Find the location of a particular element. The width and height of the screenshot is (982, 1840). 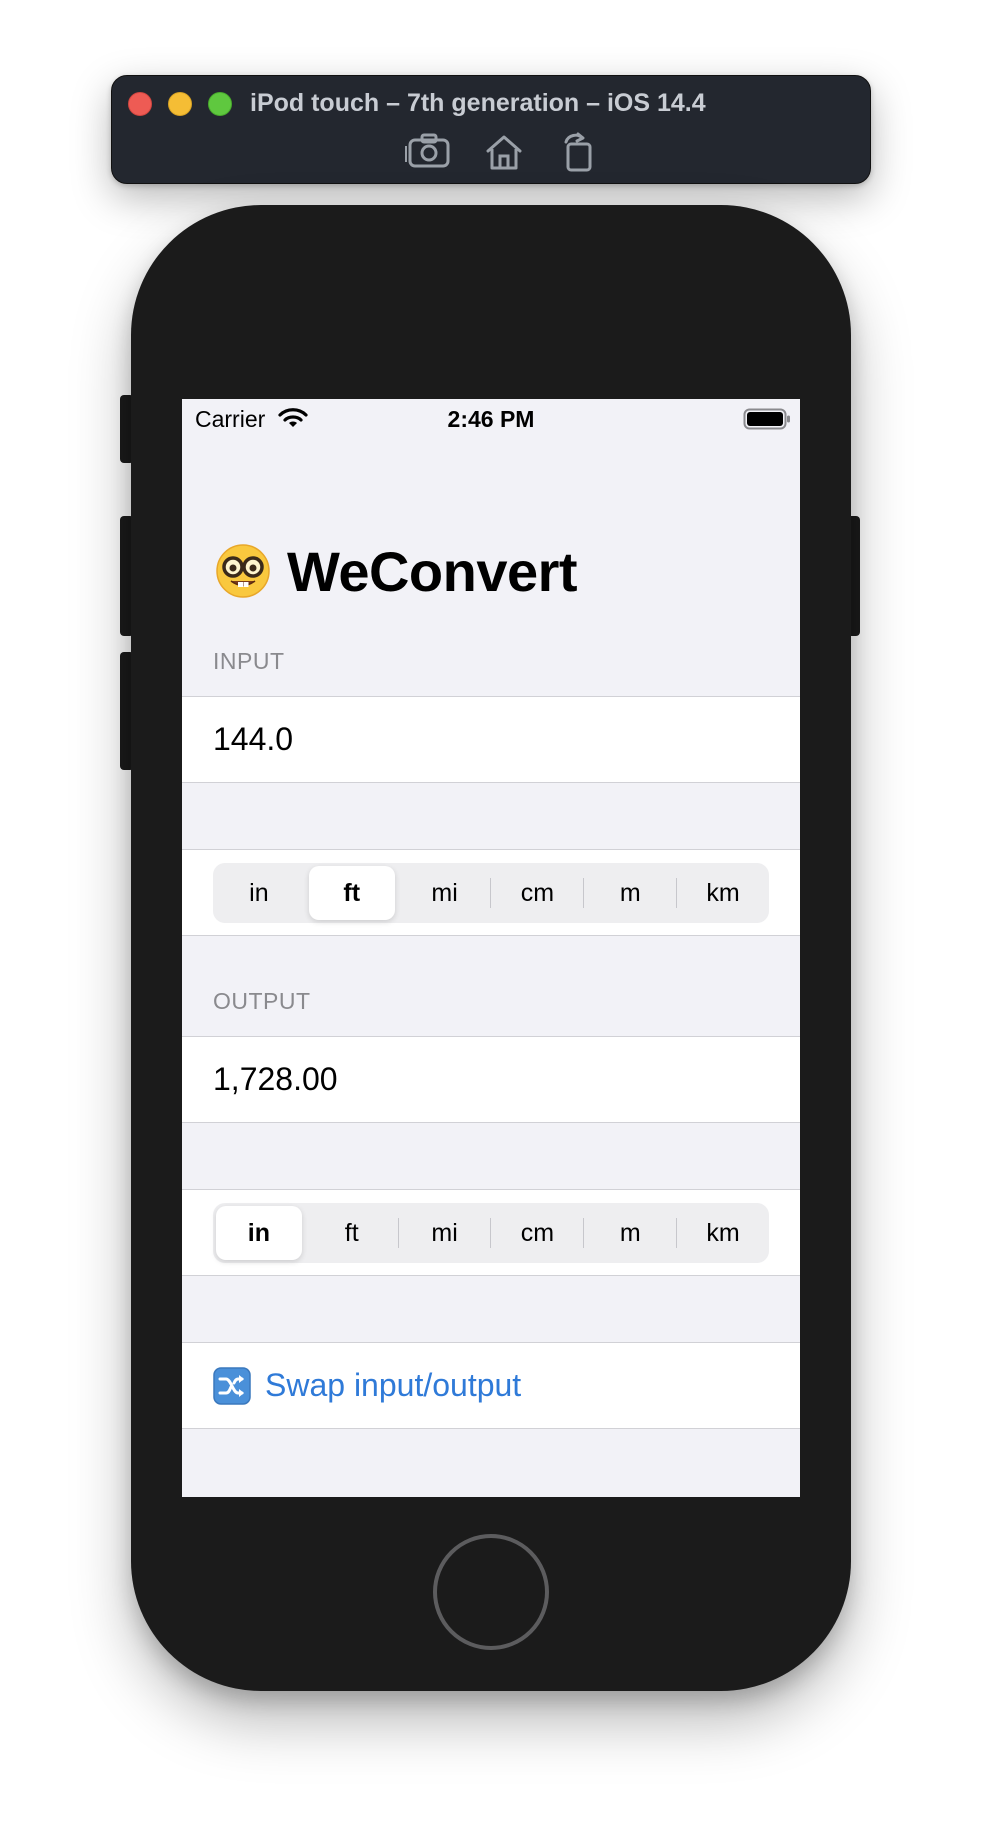

input-unit-picker: in ft mi cm m km is located at coordinates (491, 893).